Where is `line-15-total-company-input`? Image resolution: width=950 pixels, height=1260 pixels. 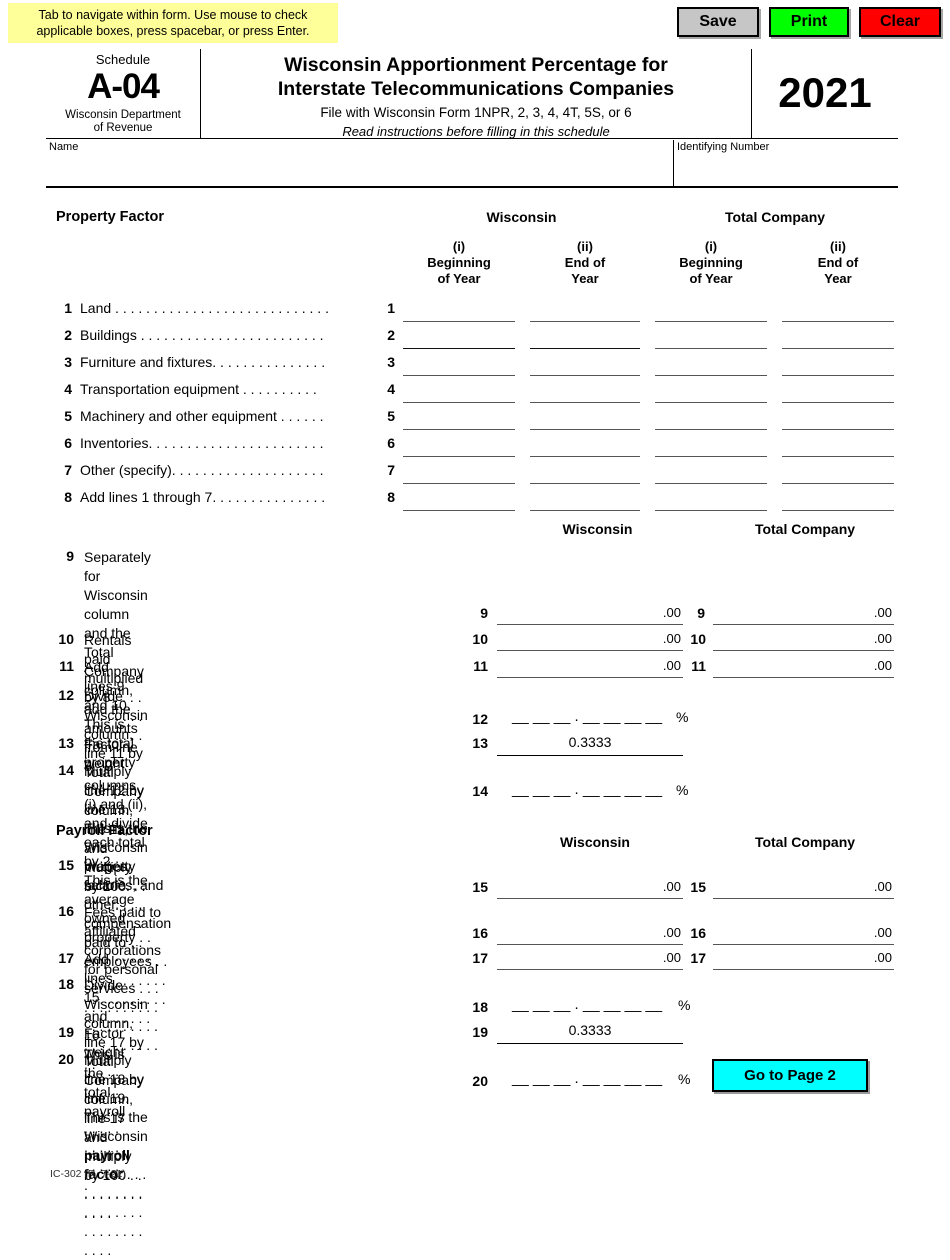
line-15-total-company-input is located at coordinates (791, 887).